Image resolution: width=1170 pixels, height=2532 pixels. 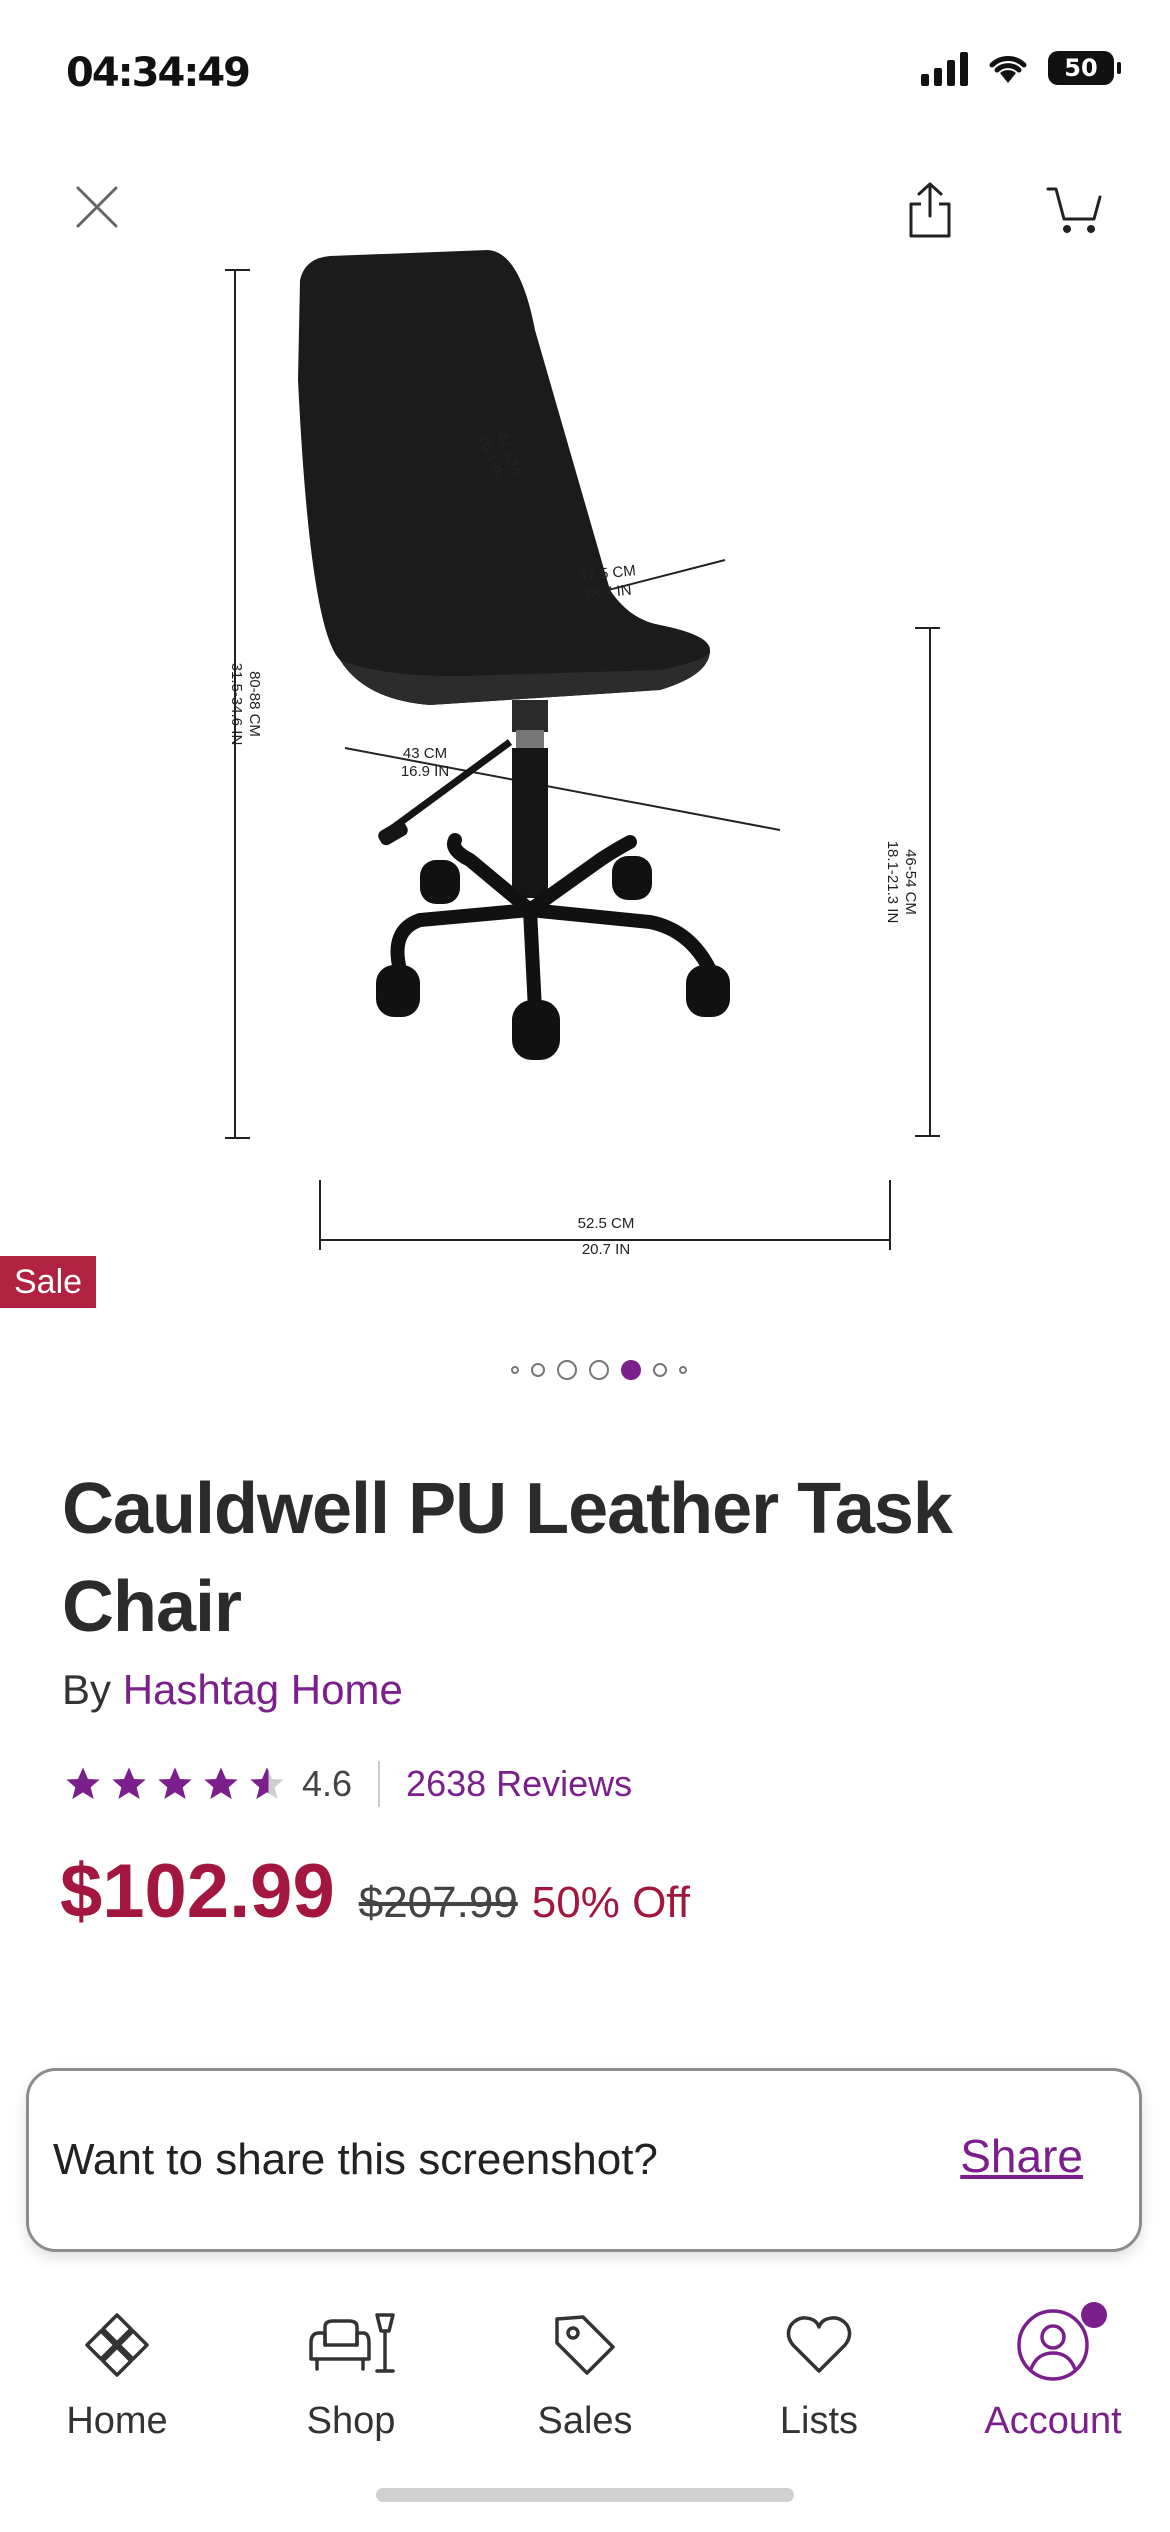 I want to click on notification-dot, so click(x=1094, y=2315).